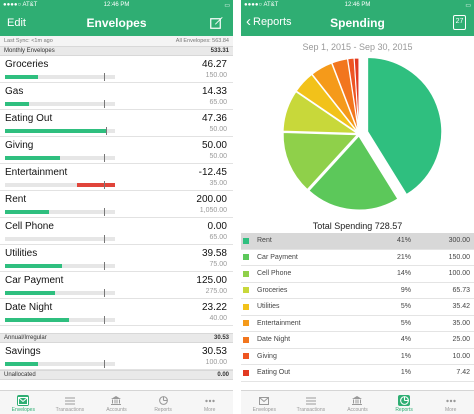 This screenshot has height=414, width=474. I want to click on category-percent: 5%, so click(405, 307).